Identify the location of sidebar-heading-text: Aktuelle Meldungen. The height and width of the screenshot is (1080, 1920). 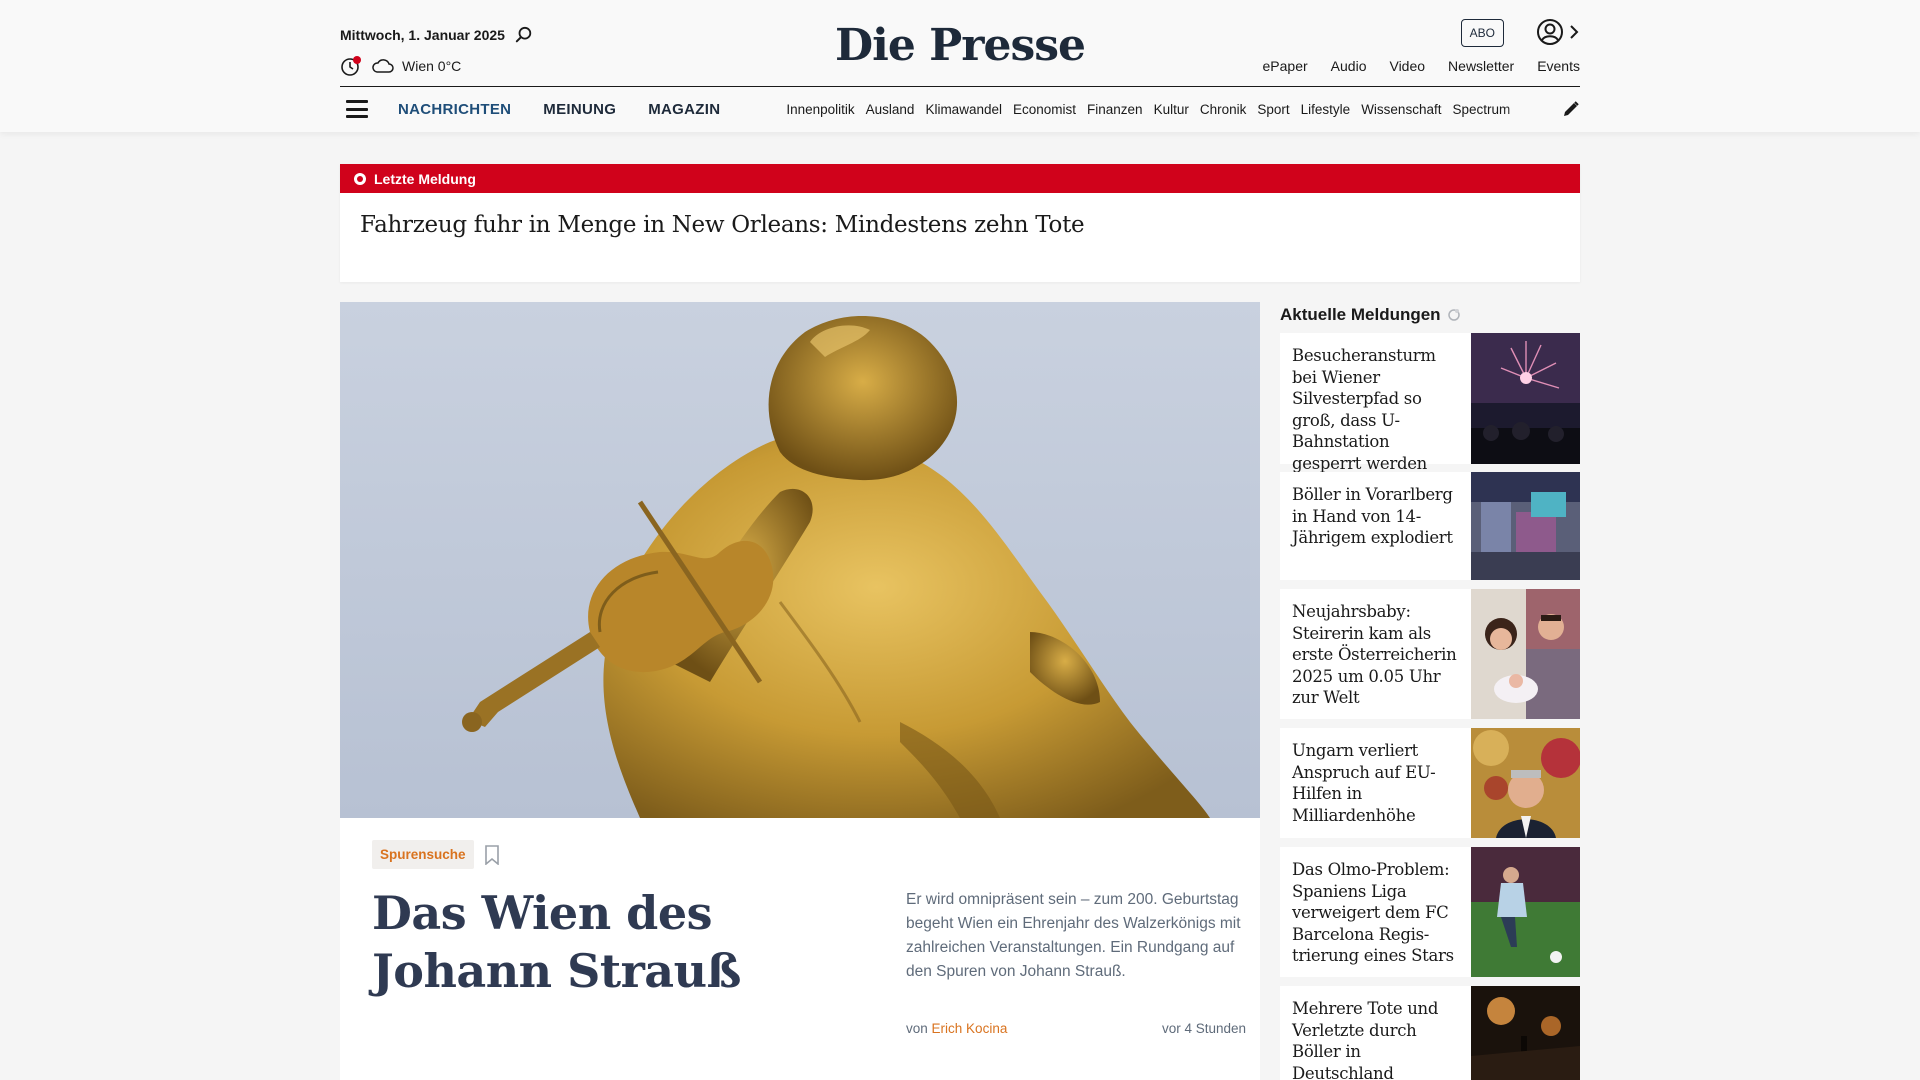
(1360, 314).